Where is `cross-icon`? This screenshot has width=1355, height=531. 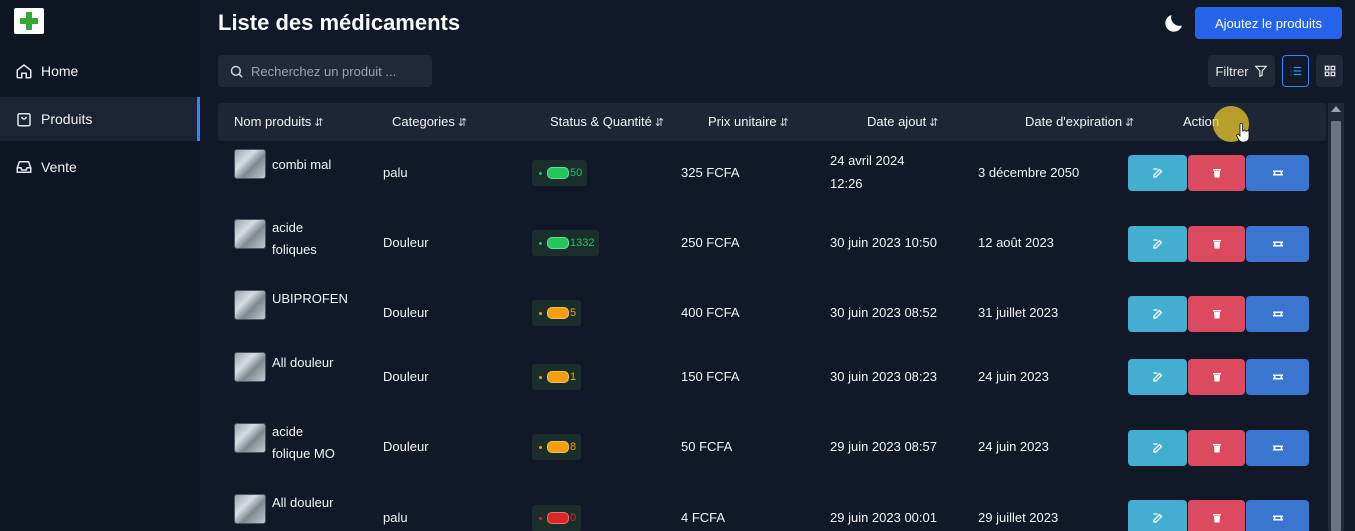
cross-icon is located at coordinates (29, 21).